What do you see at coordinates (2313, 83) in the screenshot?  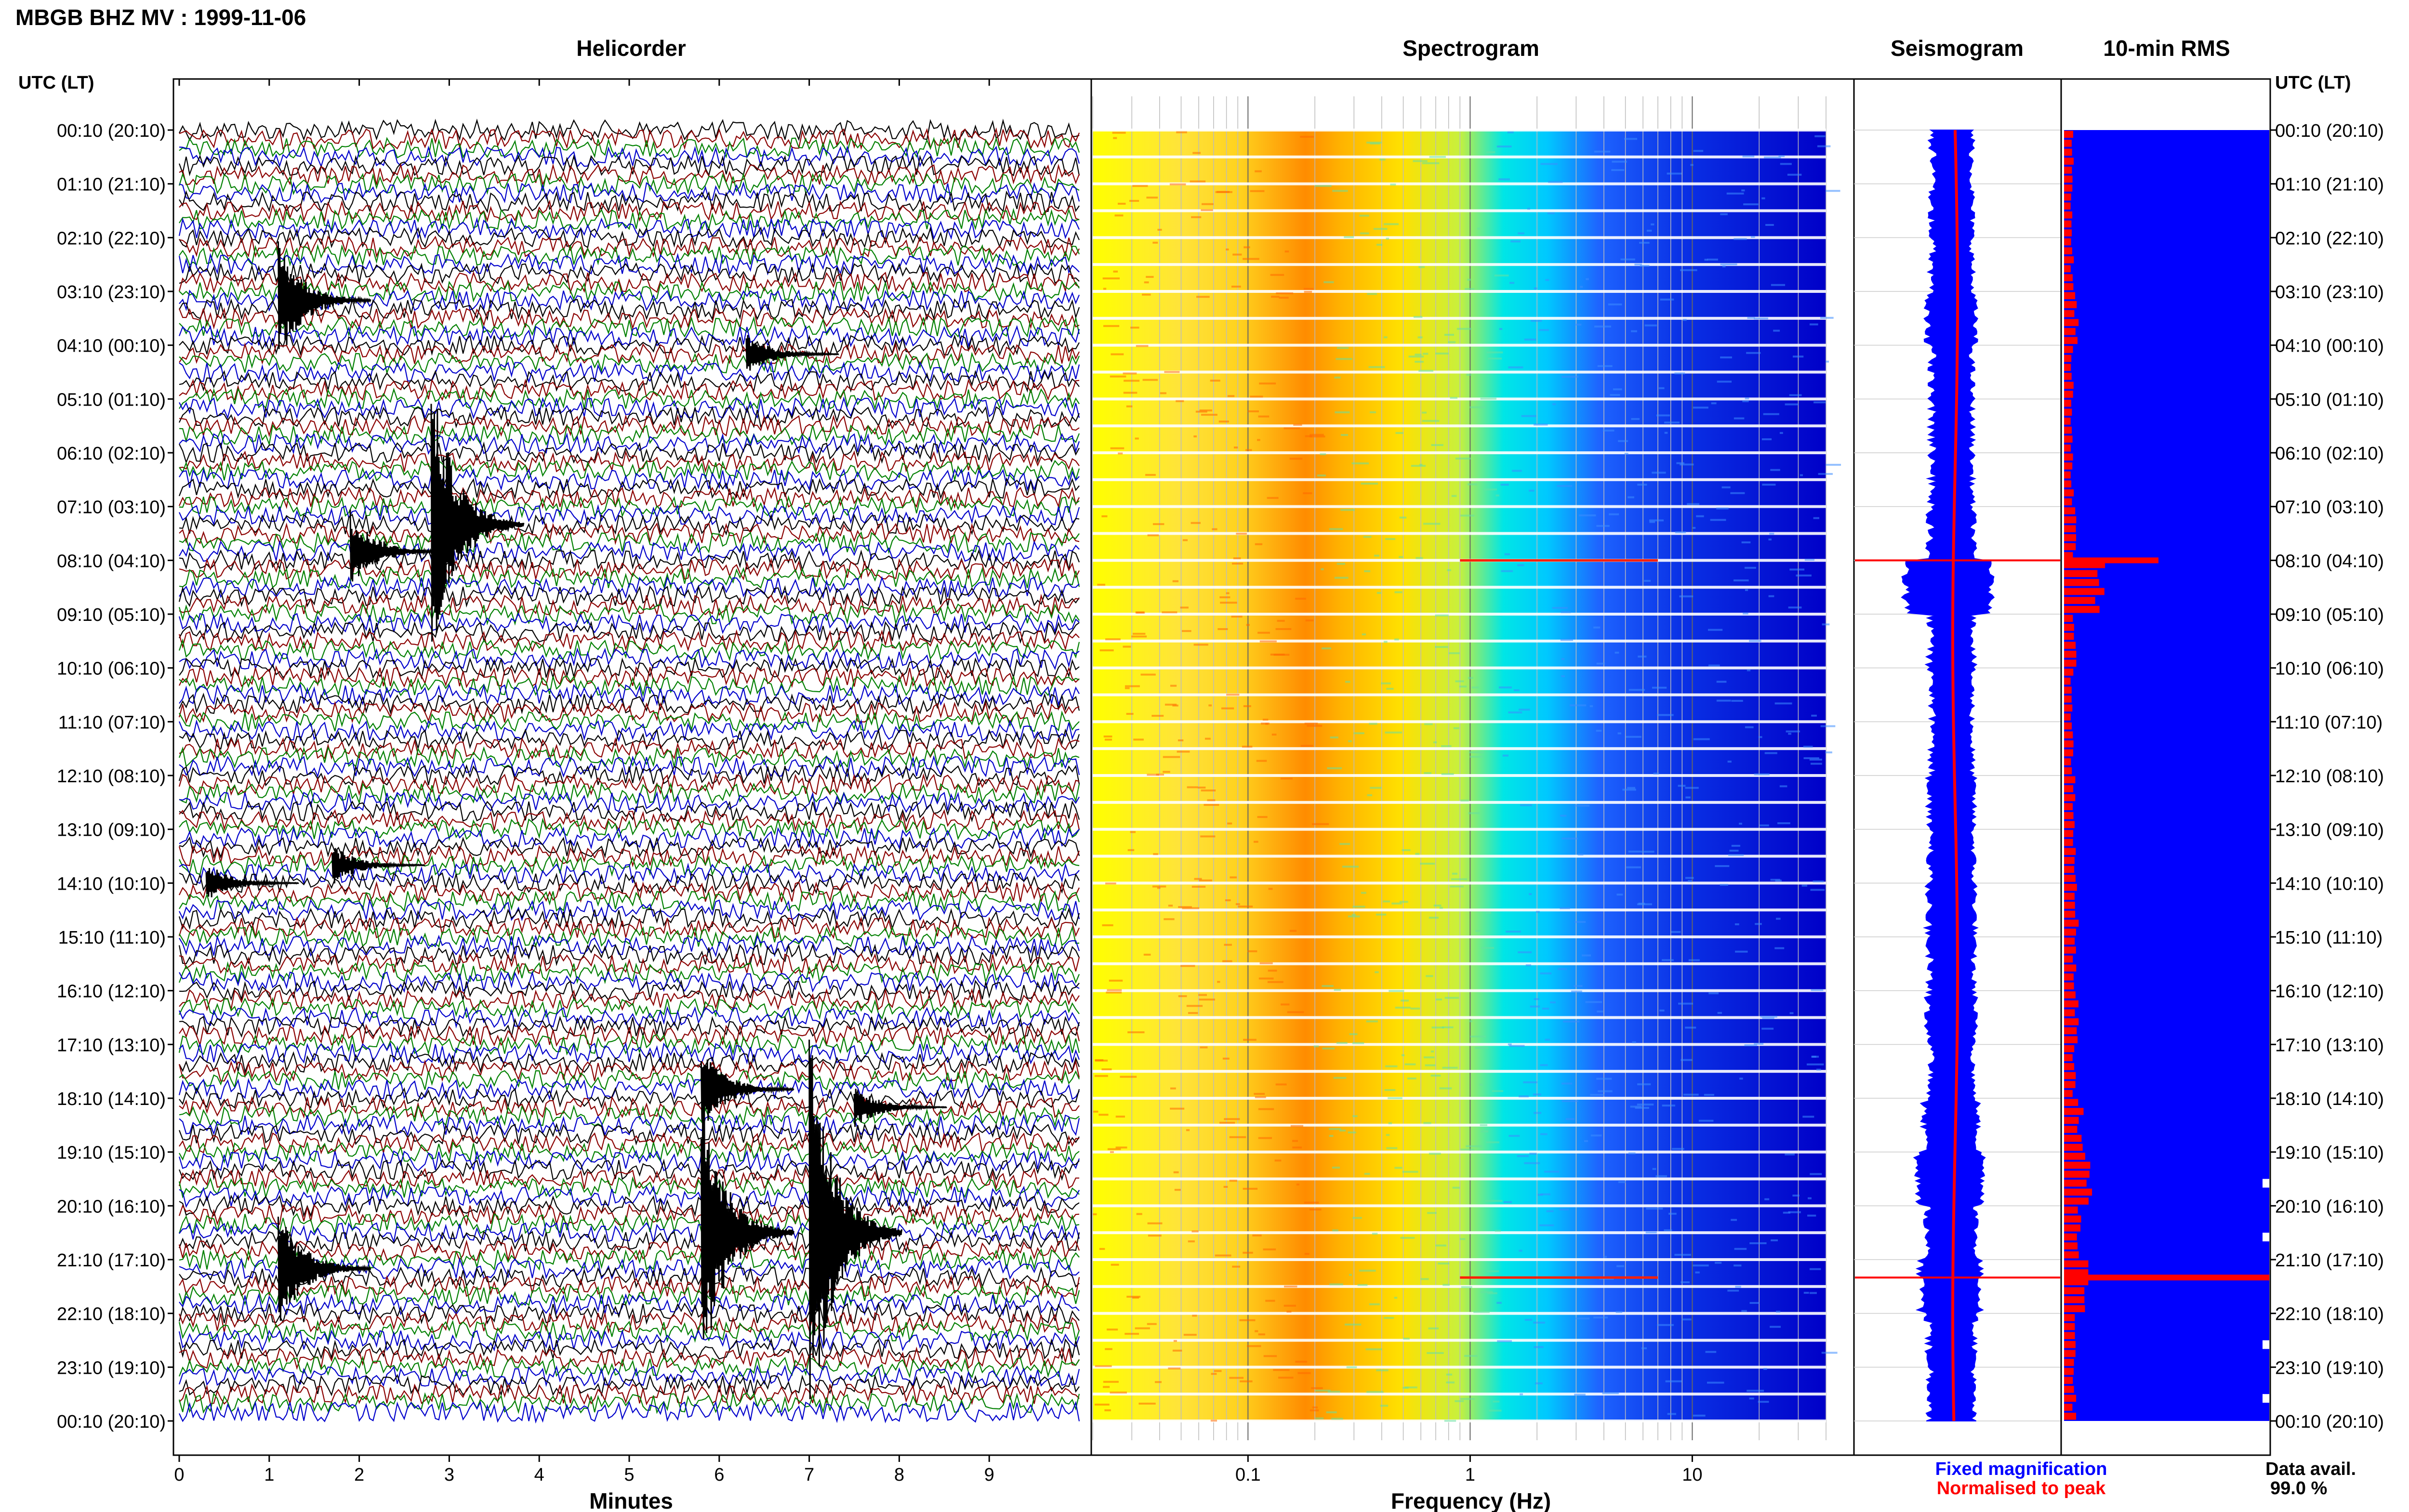 I see `time-axis-label-right: UTC (LT)` at bounding box center [2313, 83].